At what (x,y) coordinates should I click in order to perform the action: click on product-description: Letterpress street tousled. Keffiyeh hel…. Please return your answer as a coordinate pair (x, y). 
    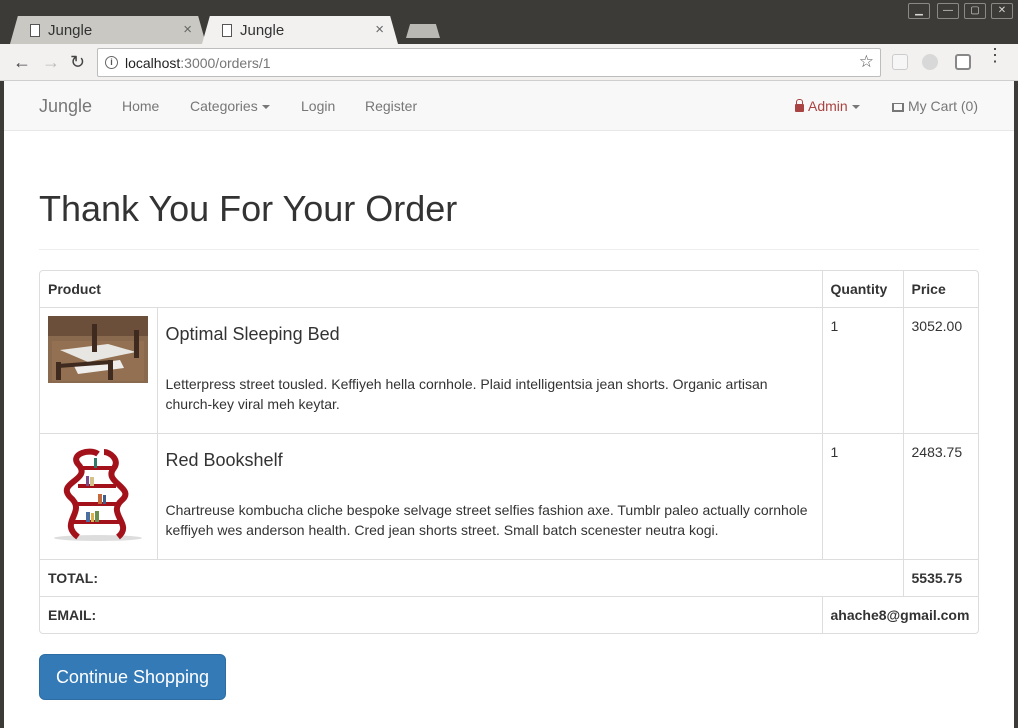
    Looking at the image, I should click on (466, 394).